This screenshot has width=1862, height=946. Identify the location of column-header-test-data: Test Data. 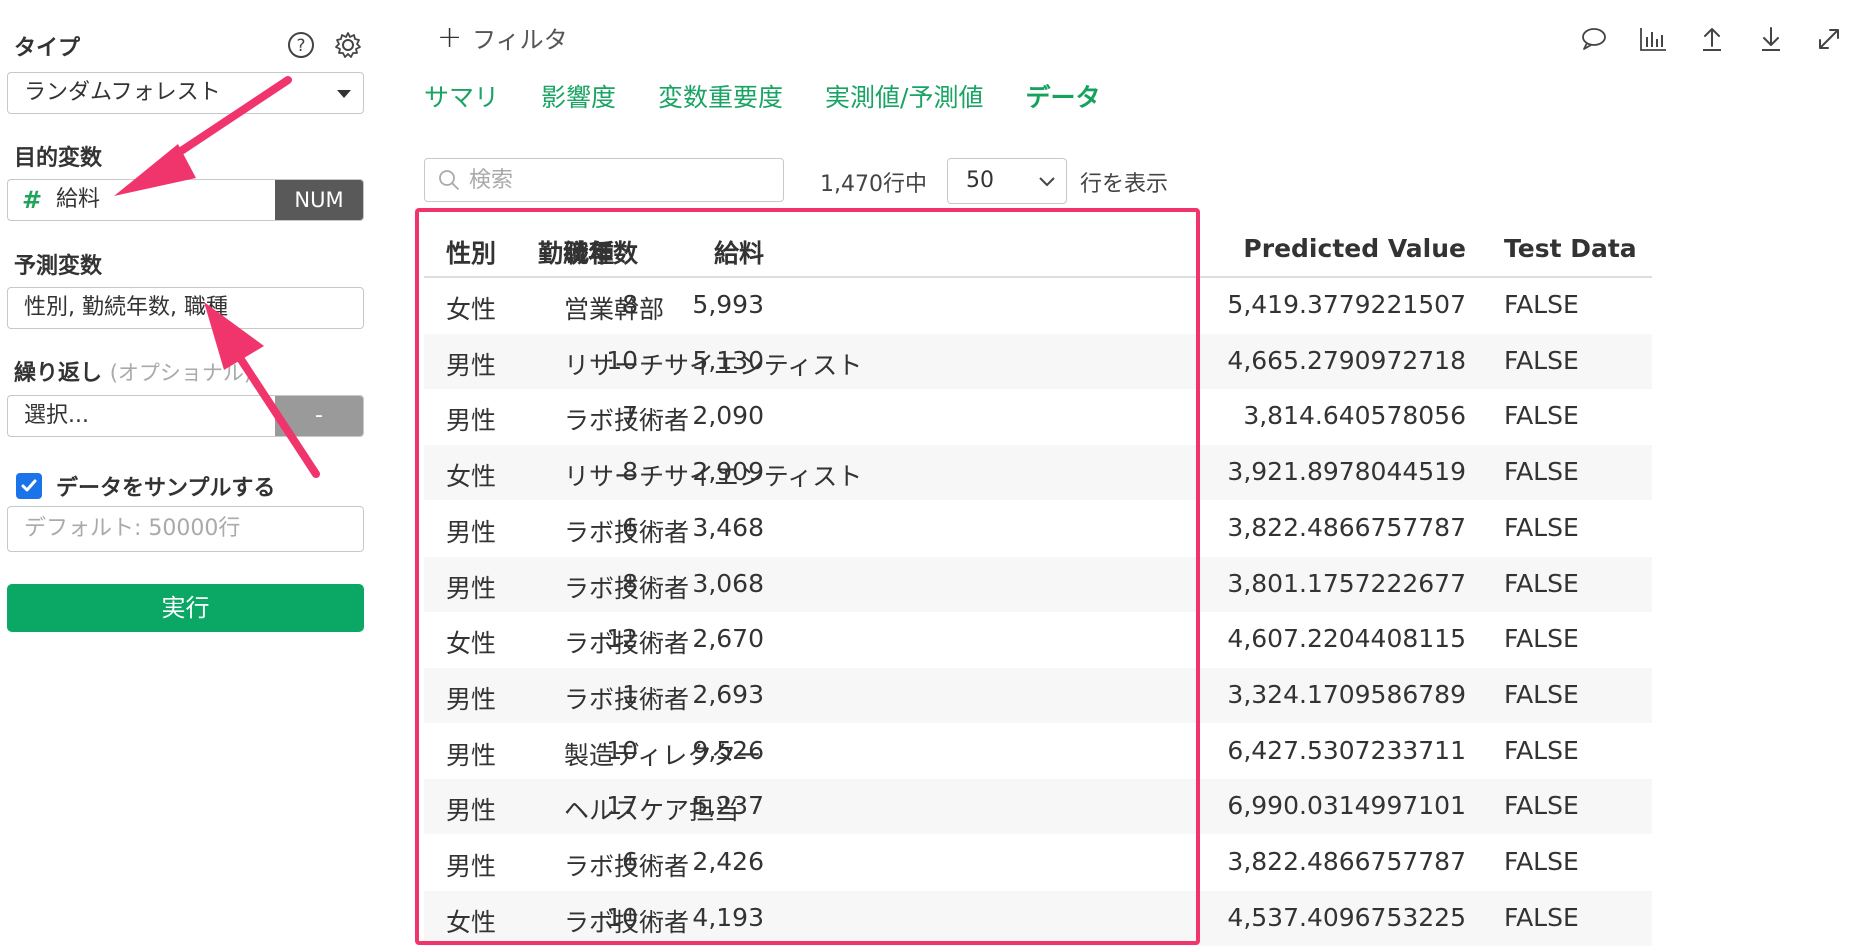
(1570, 248).